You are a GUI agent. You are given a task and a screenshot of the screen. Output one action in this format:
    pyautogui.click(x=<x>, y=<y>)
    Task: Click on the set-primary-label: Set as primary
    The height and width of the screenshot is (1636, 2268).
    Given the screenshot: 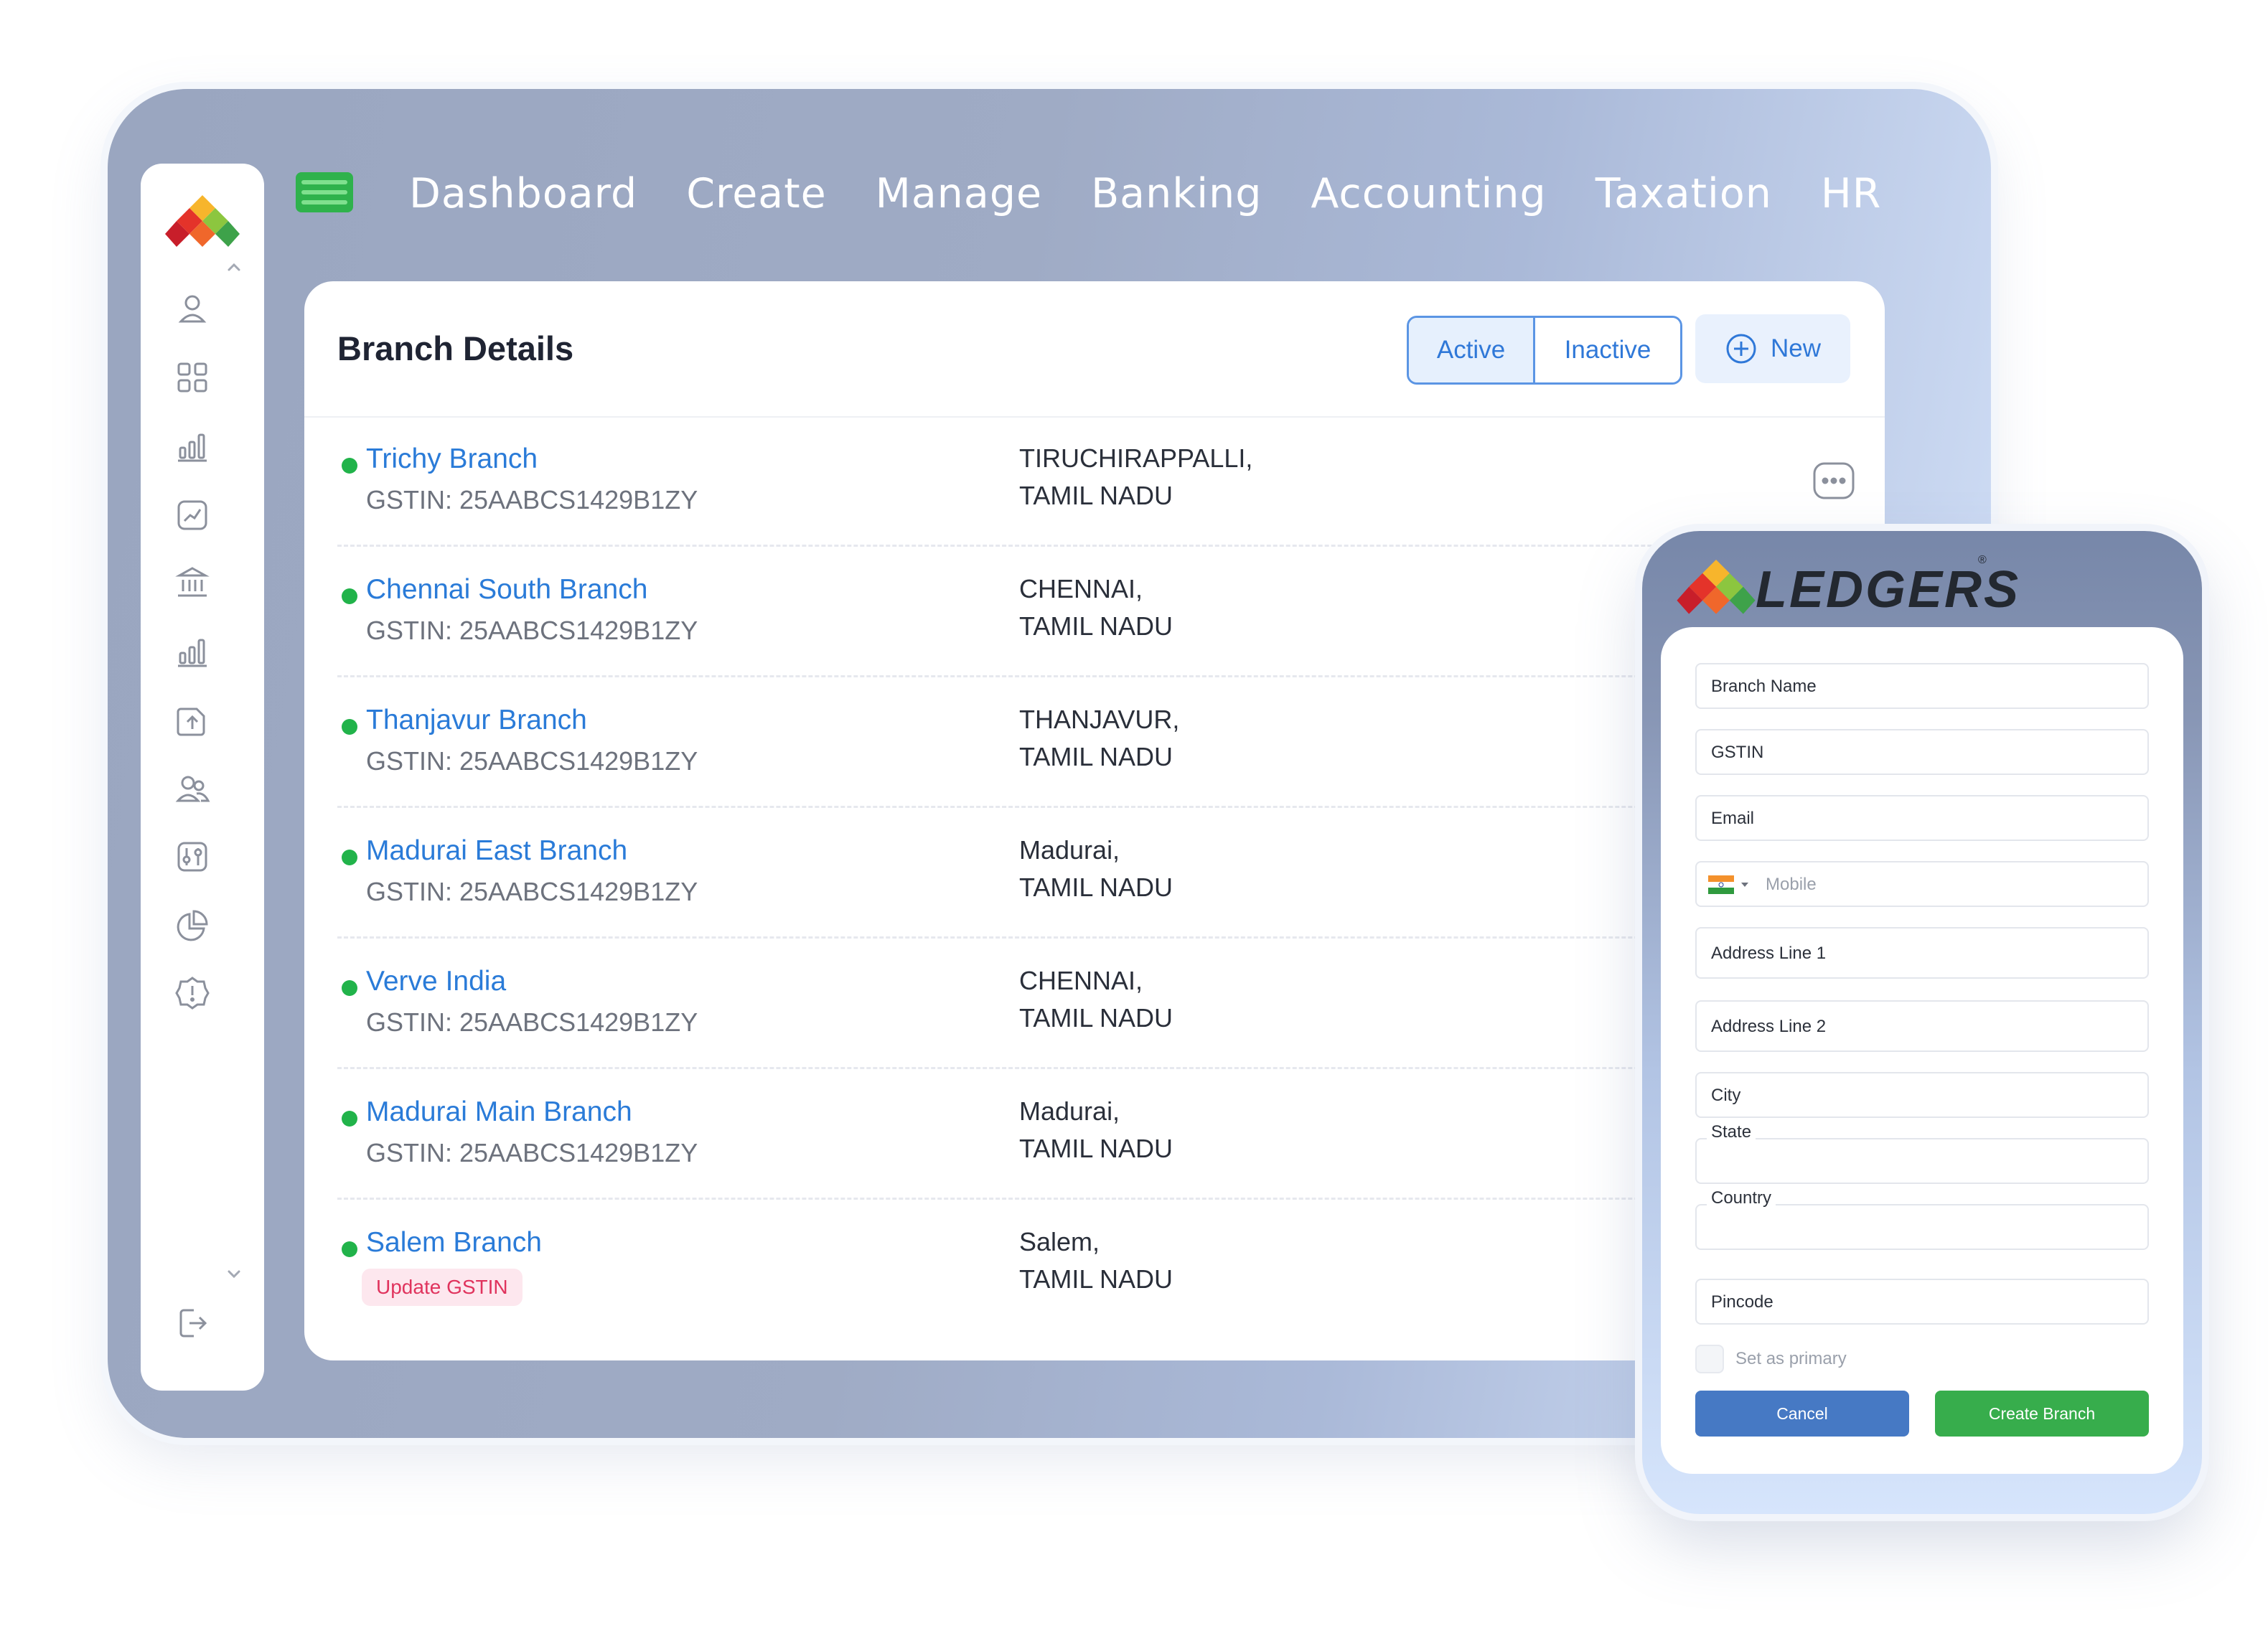 What is the action you would take?
    pyautogui.click(x=1791, y=1359)
    